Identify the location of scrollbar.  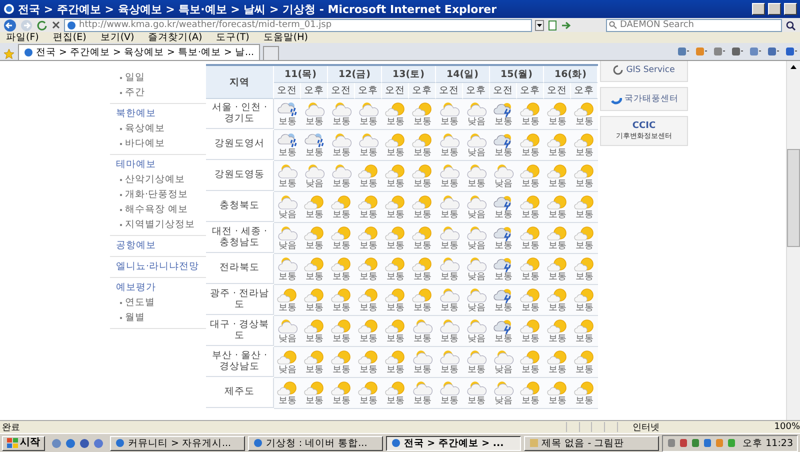
(793, 240).